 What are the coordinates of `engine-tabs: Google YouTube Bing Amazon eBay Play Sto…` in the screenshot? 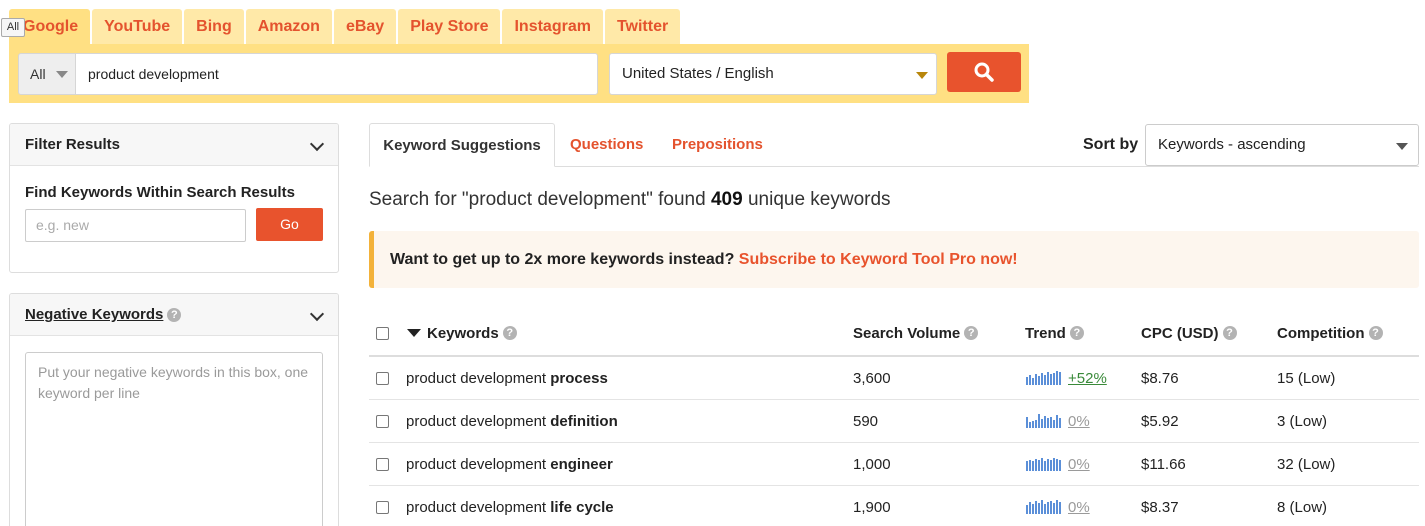 It's located at (345, 26).